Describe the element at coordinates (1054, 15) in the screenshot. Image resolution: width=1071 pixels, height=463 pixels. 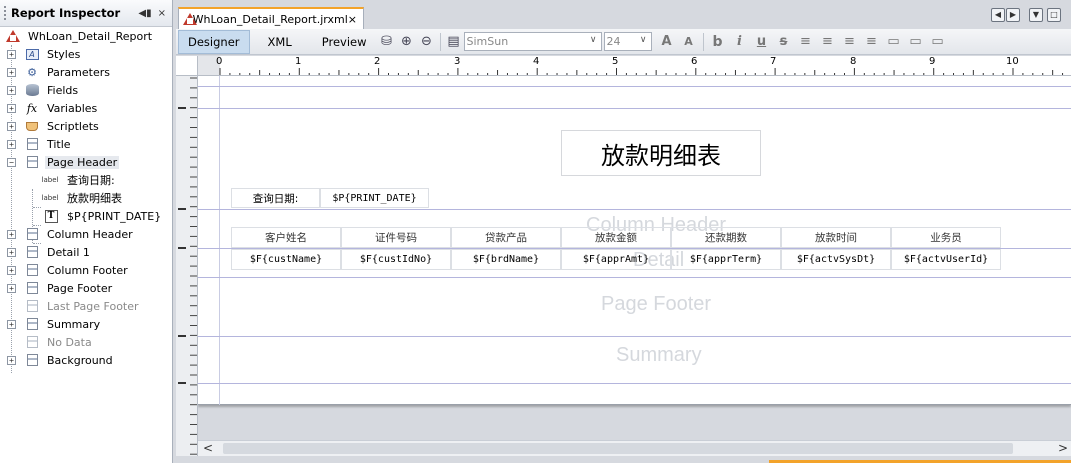
I see `maximize-window-icon: □` at that location.